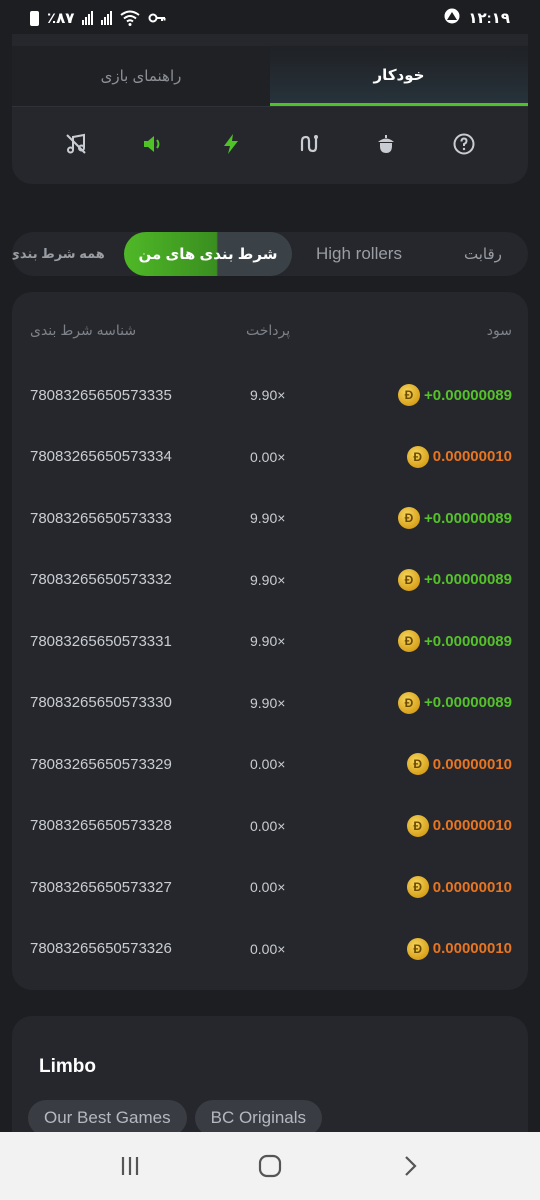 The image size is (540, 1200). I want to click on music-off-icon, so click(76, 144).